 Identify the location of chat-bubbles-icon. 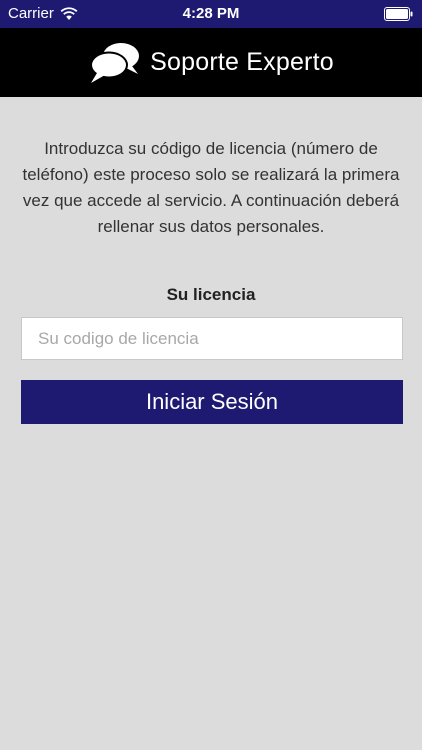
(115, 62).